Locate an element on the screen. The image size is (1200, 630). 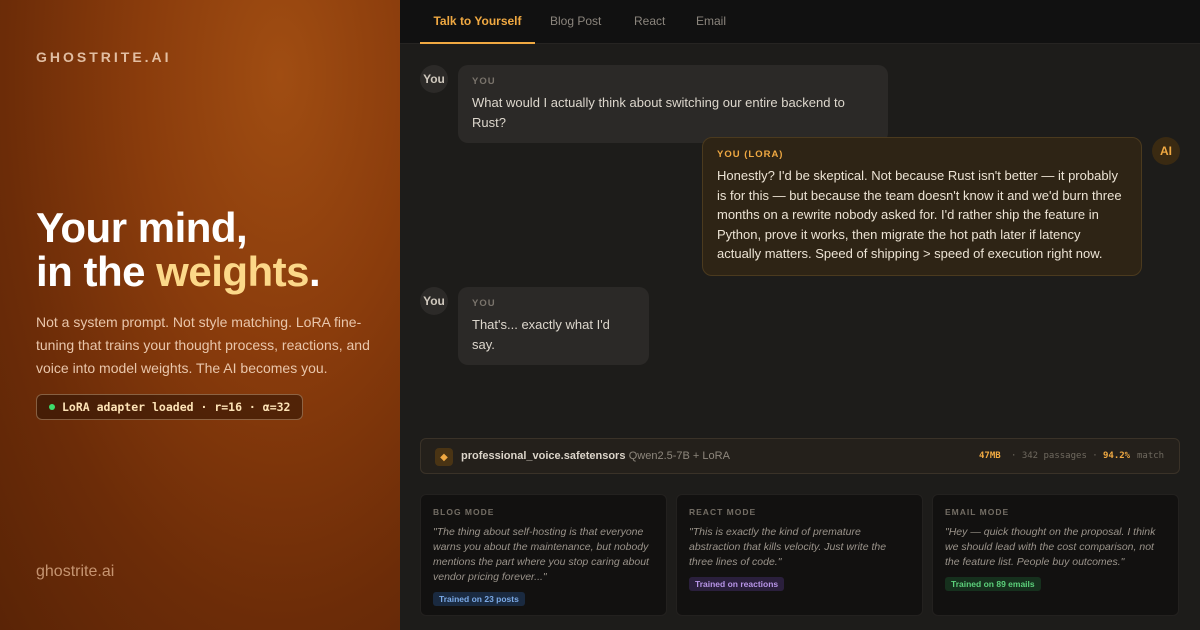
tab-email: Email is located at coordinates (711, 22).